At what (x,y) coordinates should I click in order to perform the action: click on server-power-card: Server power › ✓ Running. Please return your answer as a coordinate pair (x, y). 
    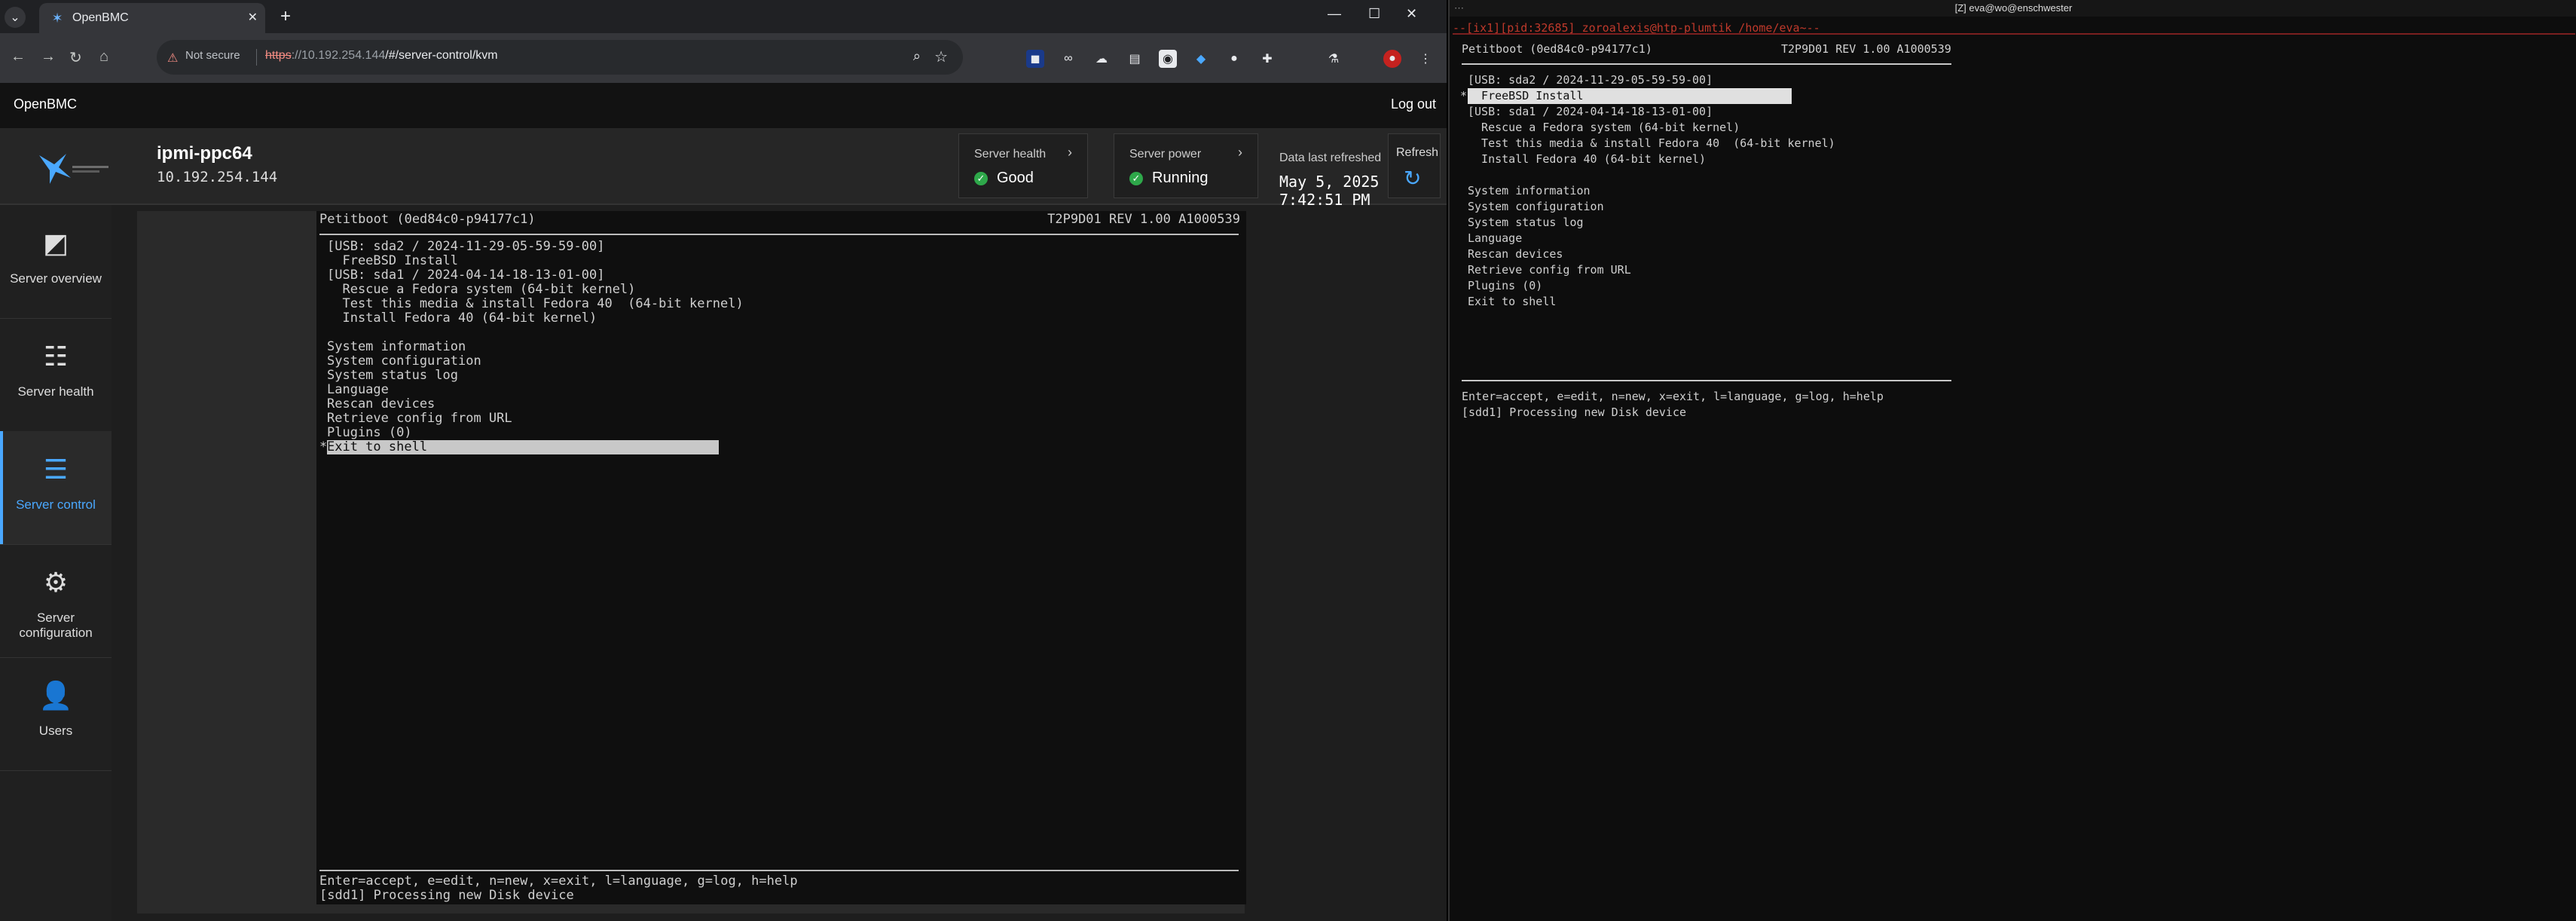
    Looking at the image, I should click on (1186, 165).